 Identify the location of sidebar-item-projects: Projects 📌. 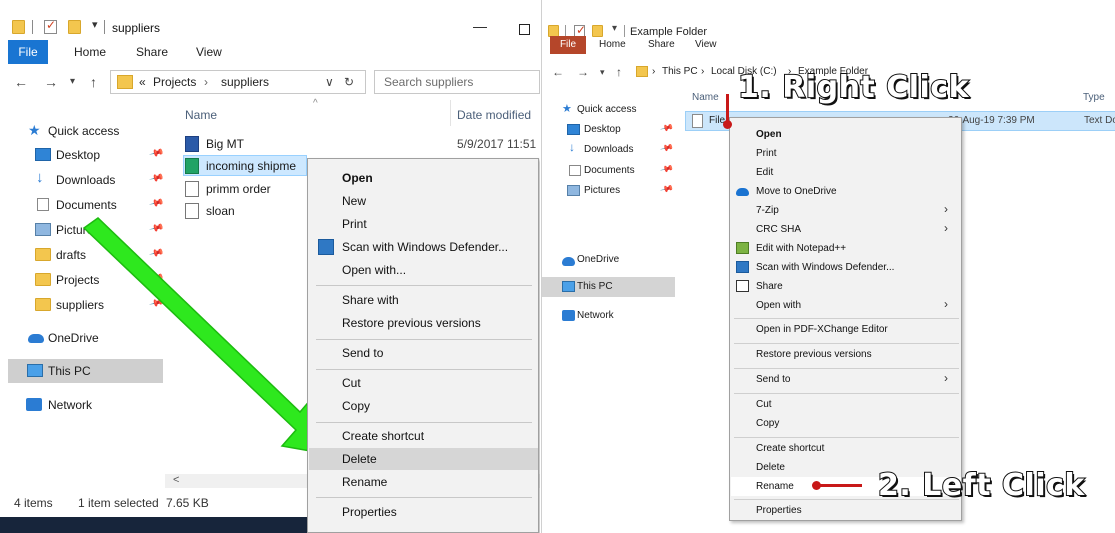
(82, 280).